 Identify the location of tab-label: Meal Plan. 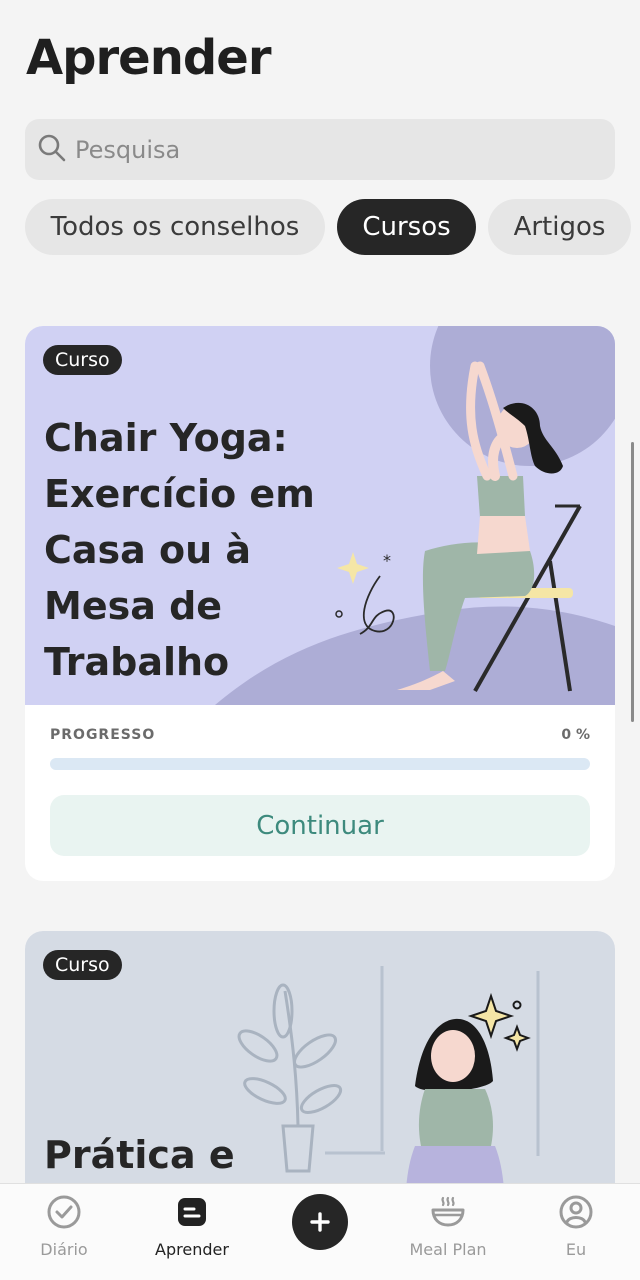
(448, 1249).